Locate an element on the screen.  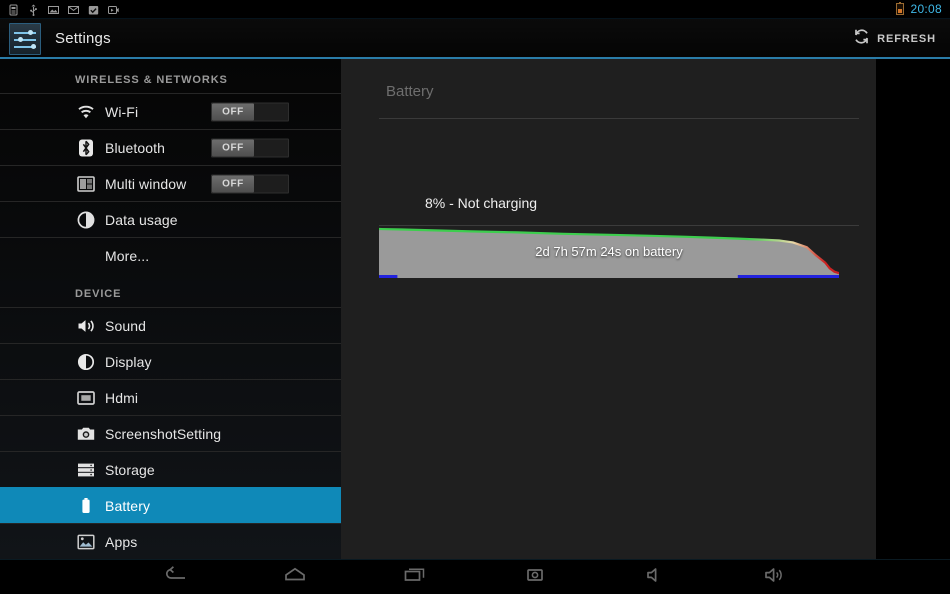
battery-chart-svg is located at coordinates (609, 252).